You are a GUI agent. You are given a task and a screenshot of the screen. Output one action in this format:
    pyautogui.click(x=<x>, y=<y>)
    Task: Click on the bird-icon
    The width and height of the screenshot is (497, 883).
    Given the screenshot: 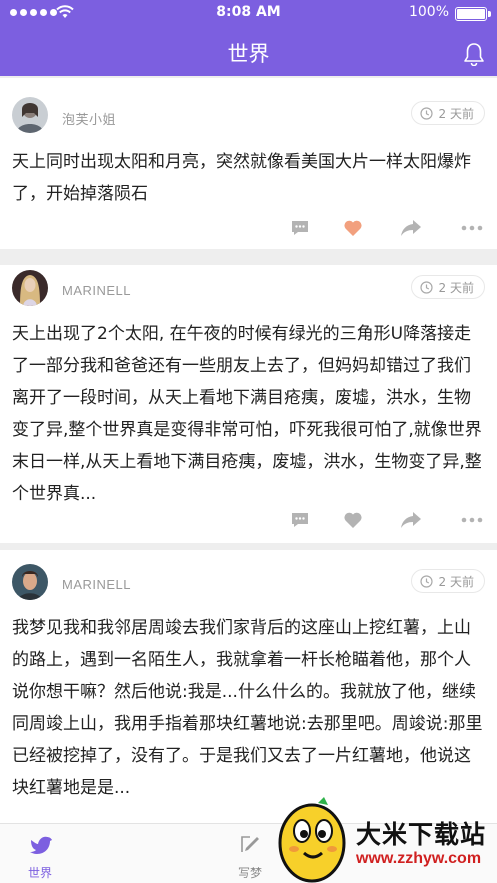 What is the action you would take?
    pyautogui.click(x=41, y=845)
    